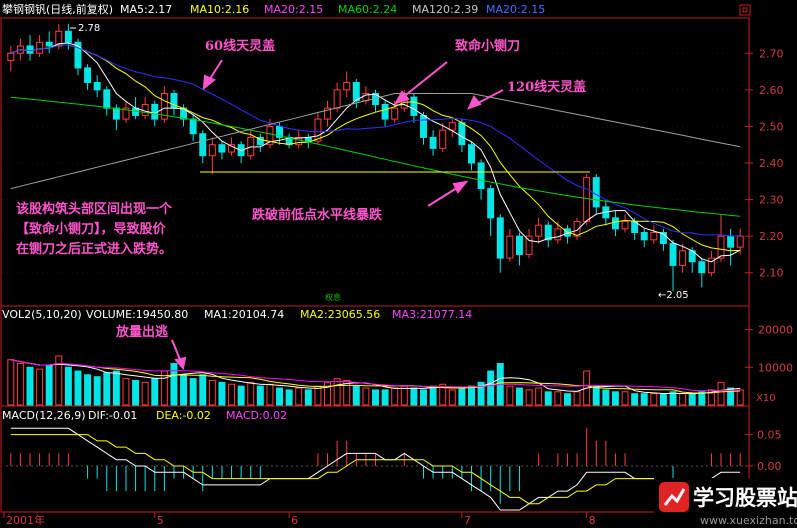 The height and width of the screenshot is (528, 797). Describe the element at coordinates (142, 332) in the screenshot. I see `annotation-volume: 放量出逃` at that location.